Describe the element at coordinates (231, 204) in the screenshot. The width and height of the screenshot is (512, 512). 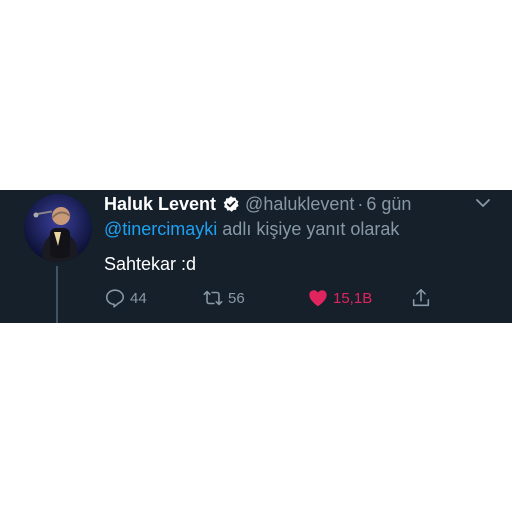
I see `verified-badge-icon` at that location.